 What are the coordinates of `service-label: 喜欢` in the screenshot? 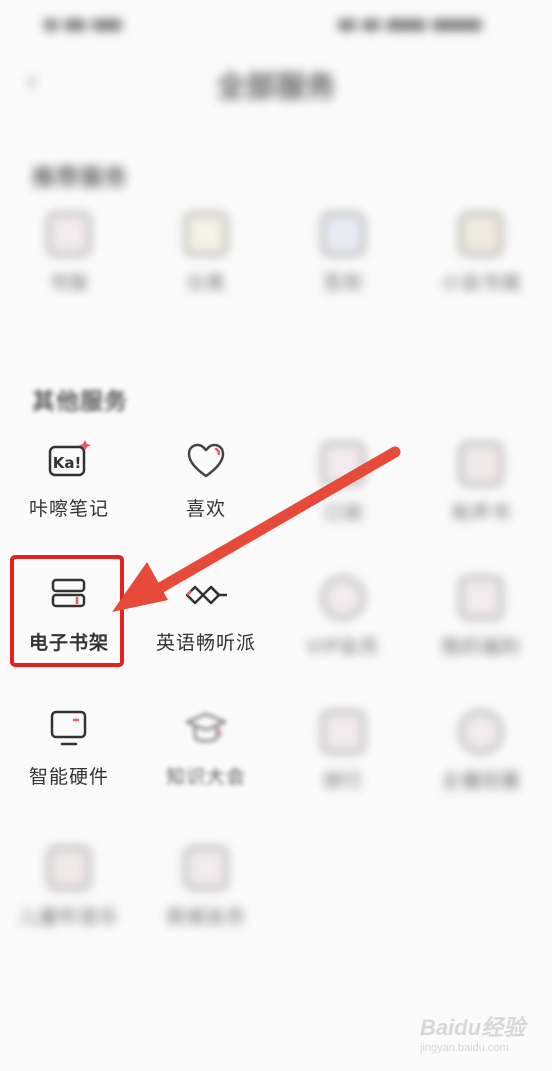 It's located at (205, 509).